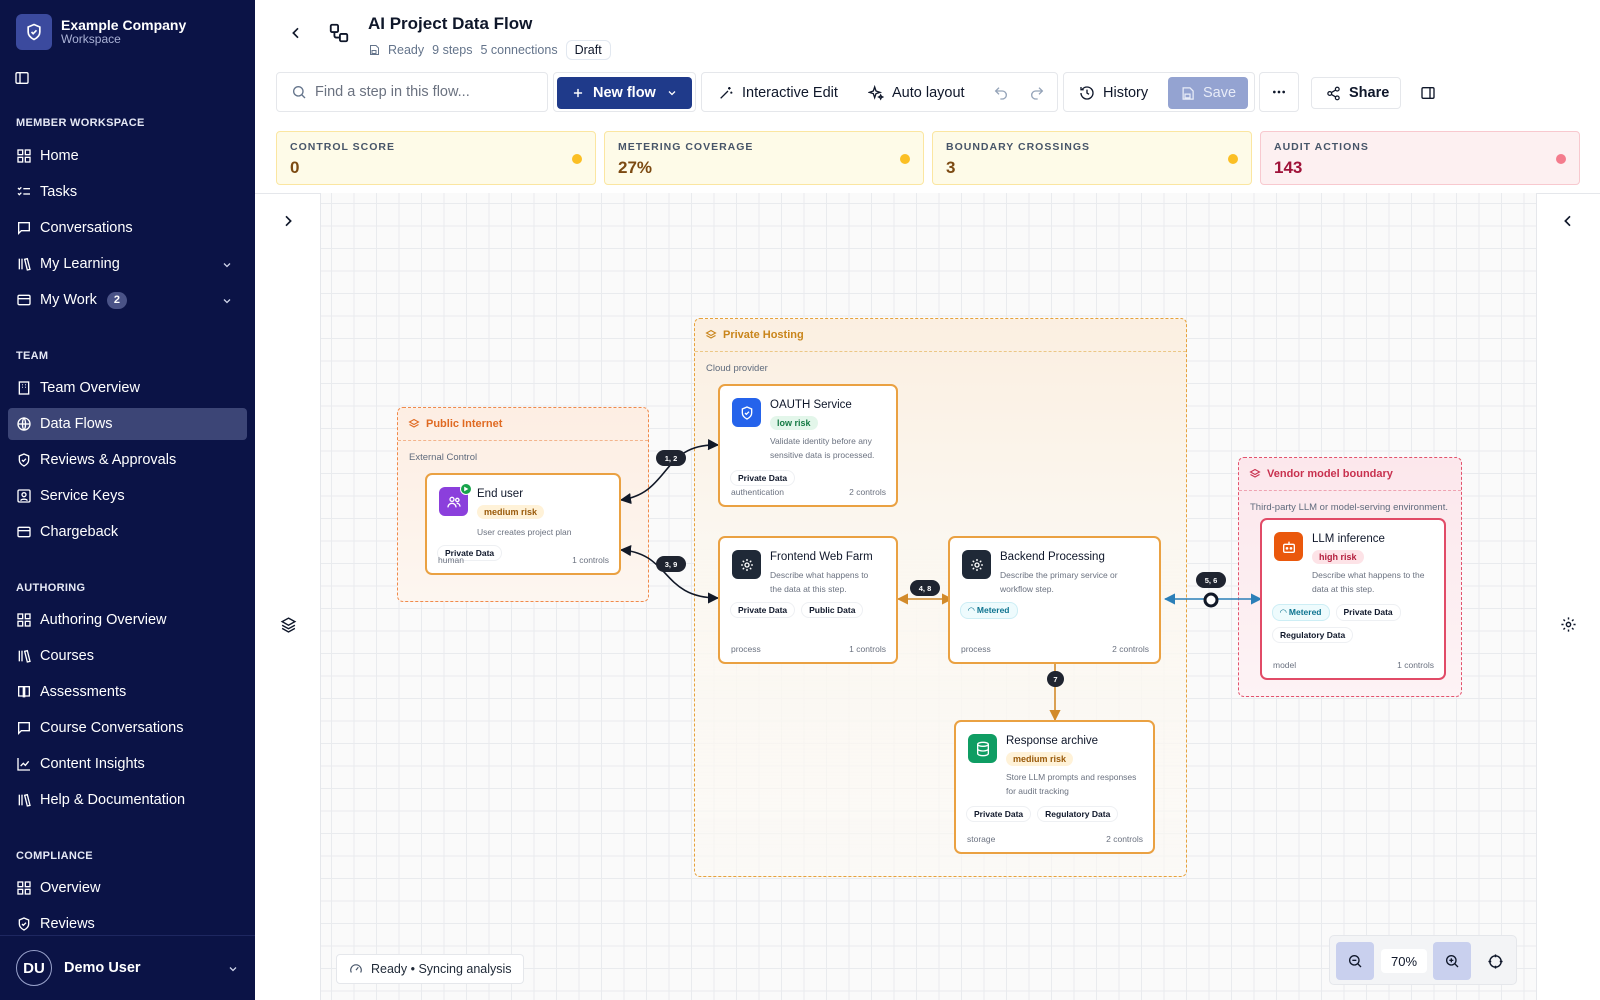 The image size is (1600, 1000). Describe the element at coordinates (32, 356) in the screenshot. I see `section-team: TEAM` at that location.